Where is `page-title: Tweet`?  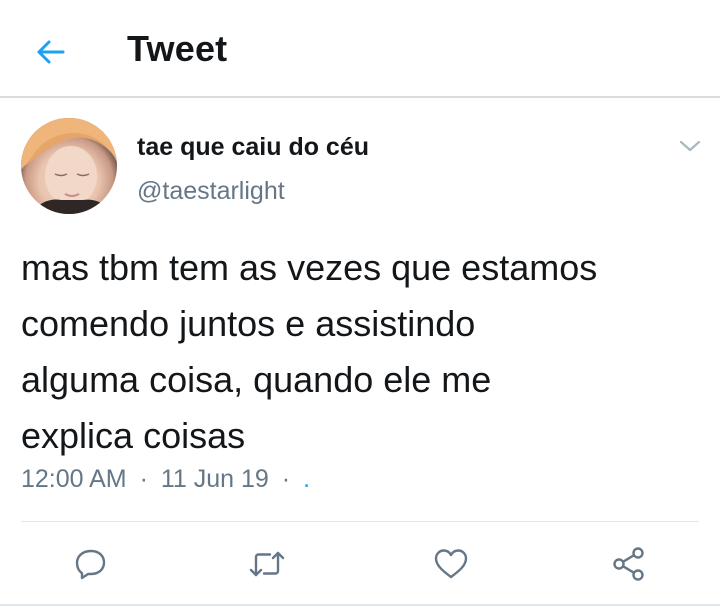
page-title: Tweet is located at coordinates (177, 48).